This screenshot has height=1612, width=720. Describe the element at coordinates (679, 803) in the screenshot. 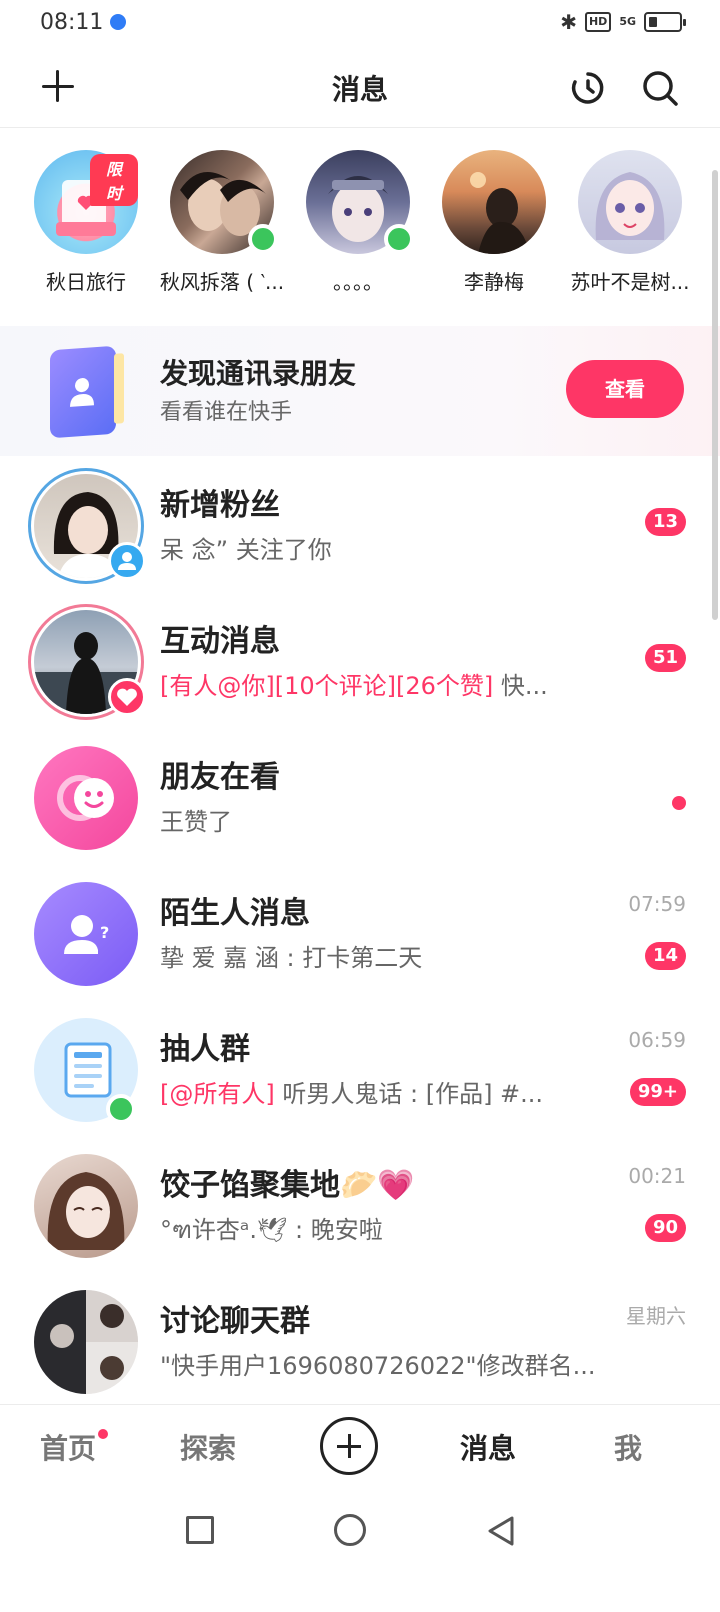

I see `unread-dot` at that location.